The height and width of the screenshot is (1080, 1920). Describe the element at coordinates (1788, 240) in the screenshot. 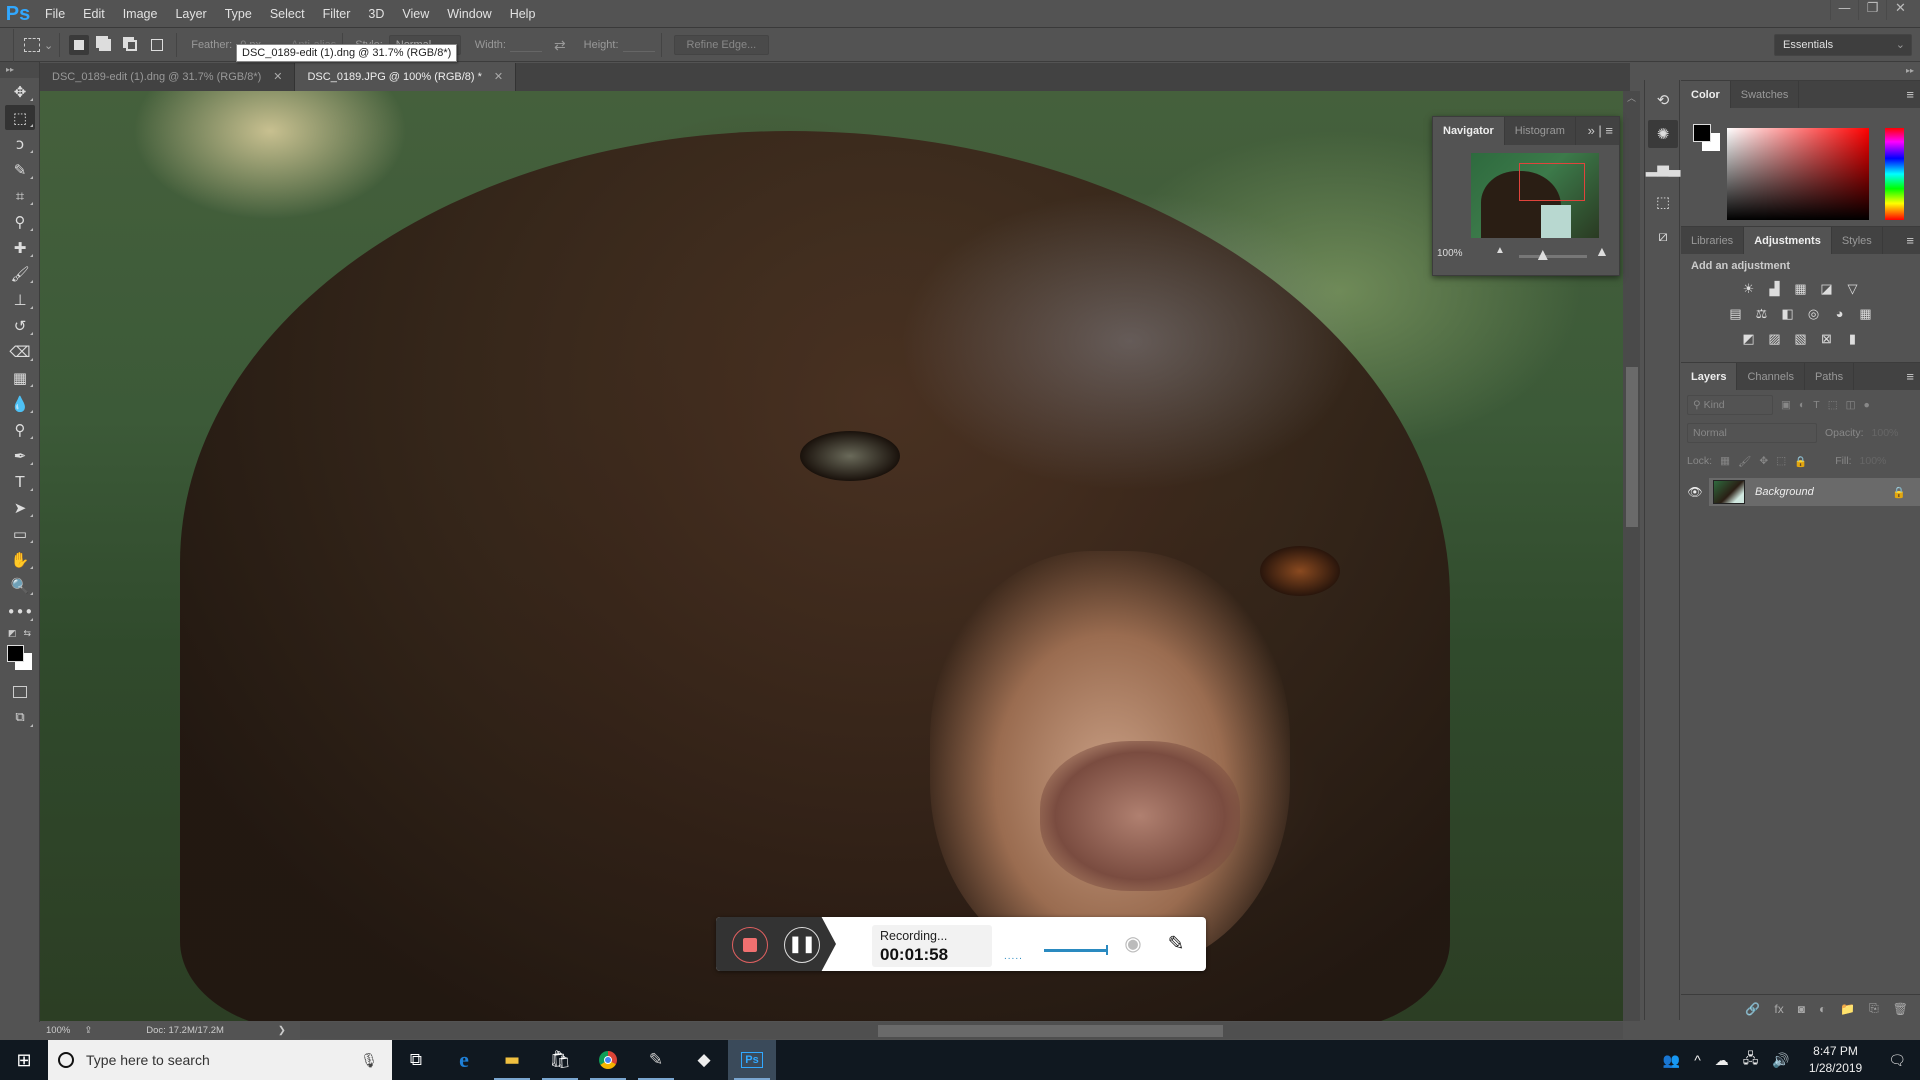

I see `tab-adjustments: Adjustments` at that location.